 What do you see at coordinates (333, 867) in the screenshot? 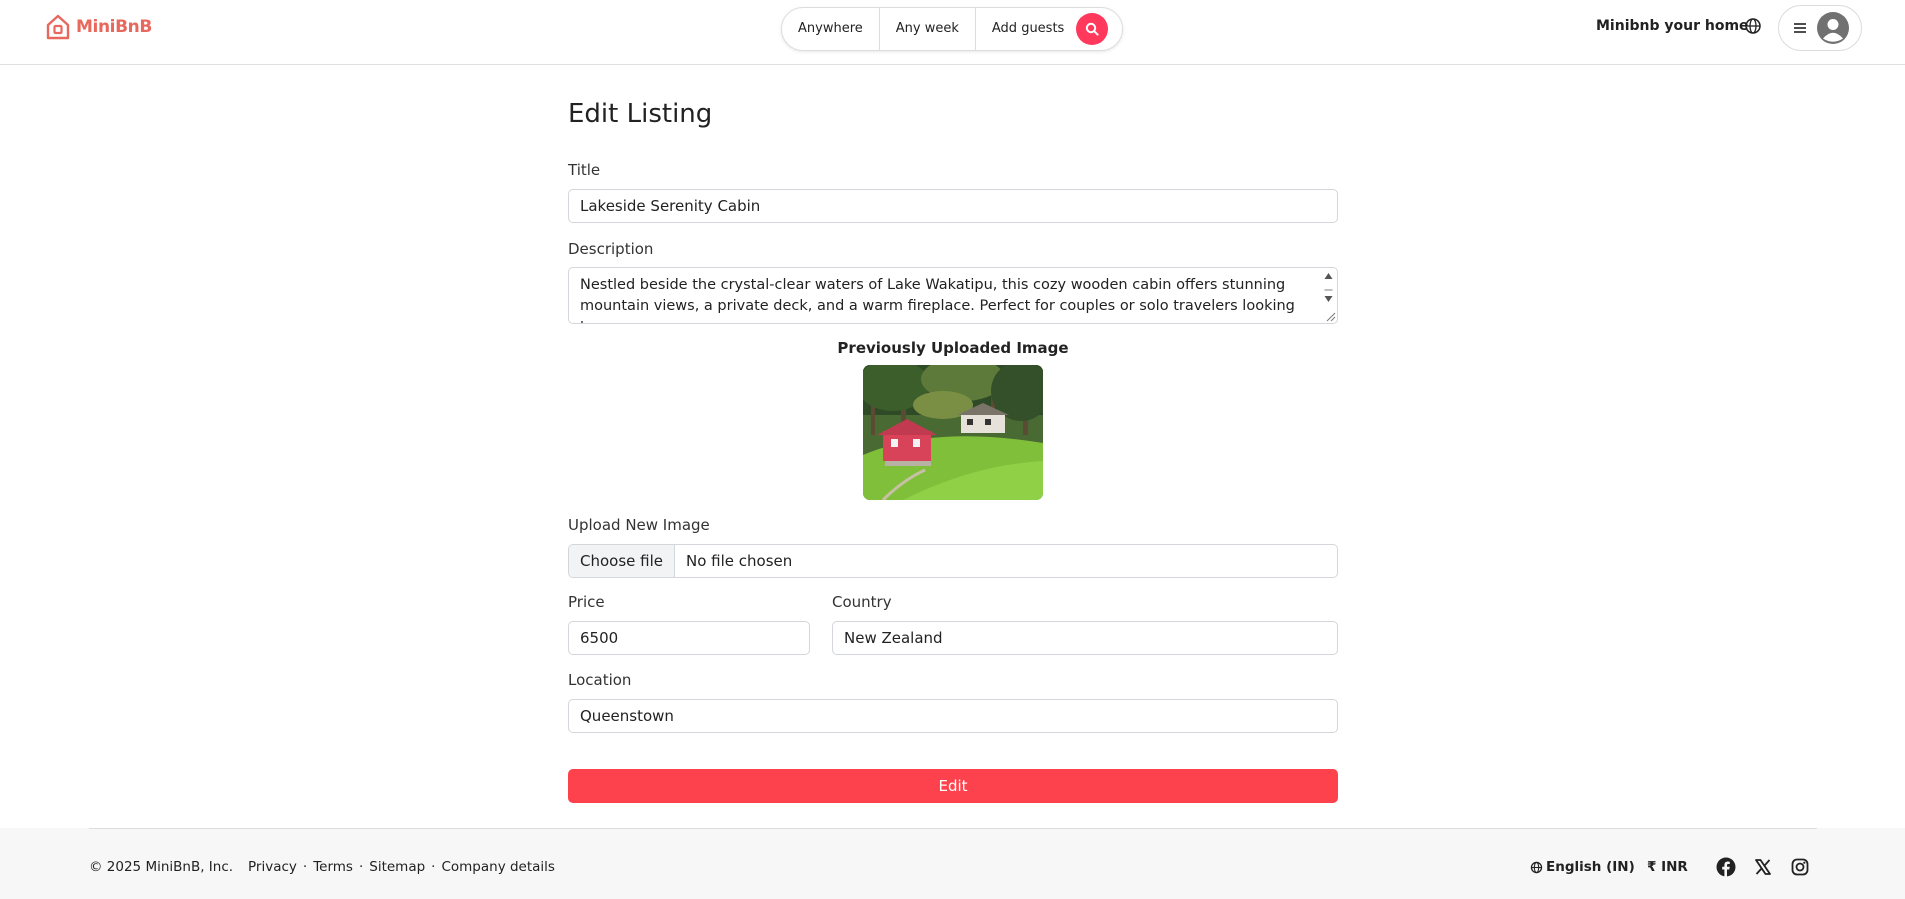
I see `footer-link-terms: Terms` at bounding box center [333, 867].